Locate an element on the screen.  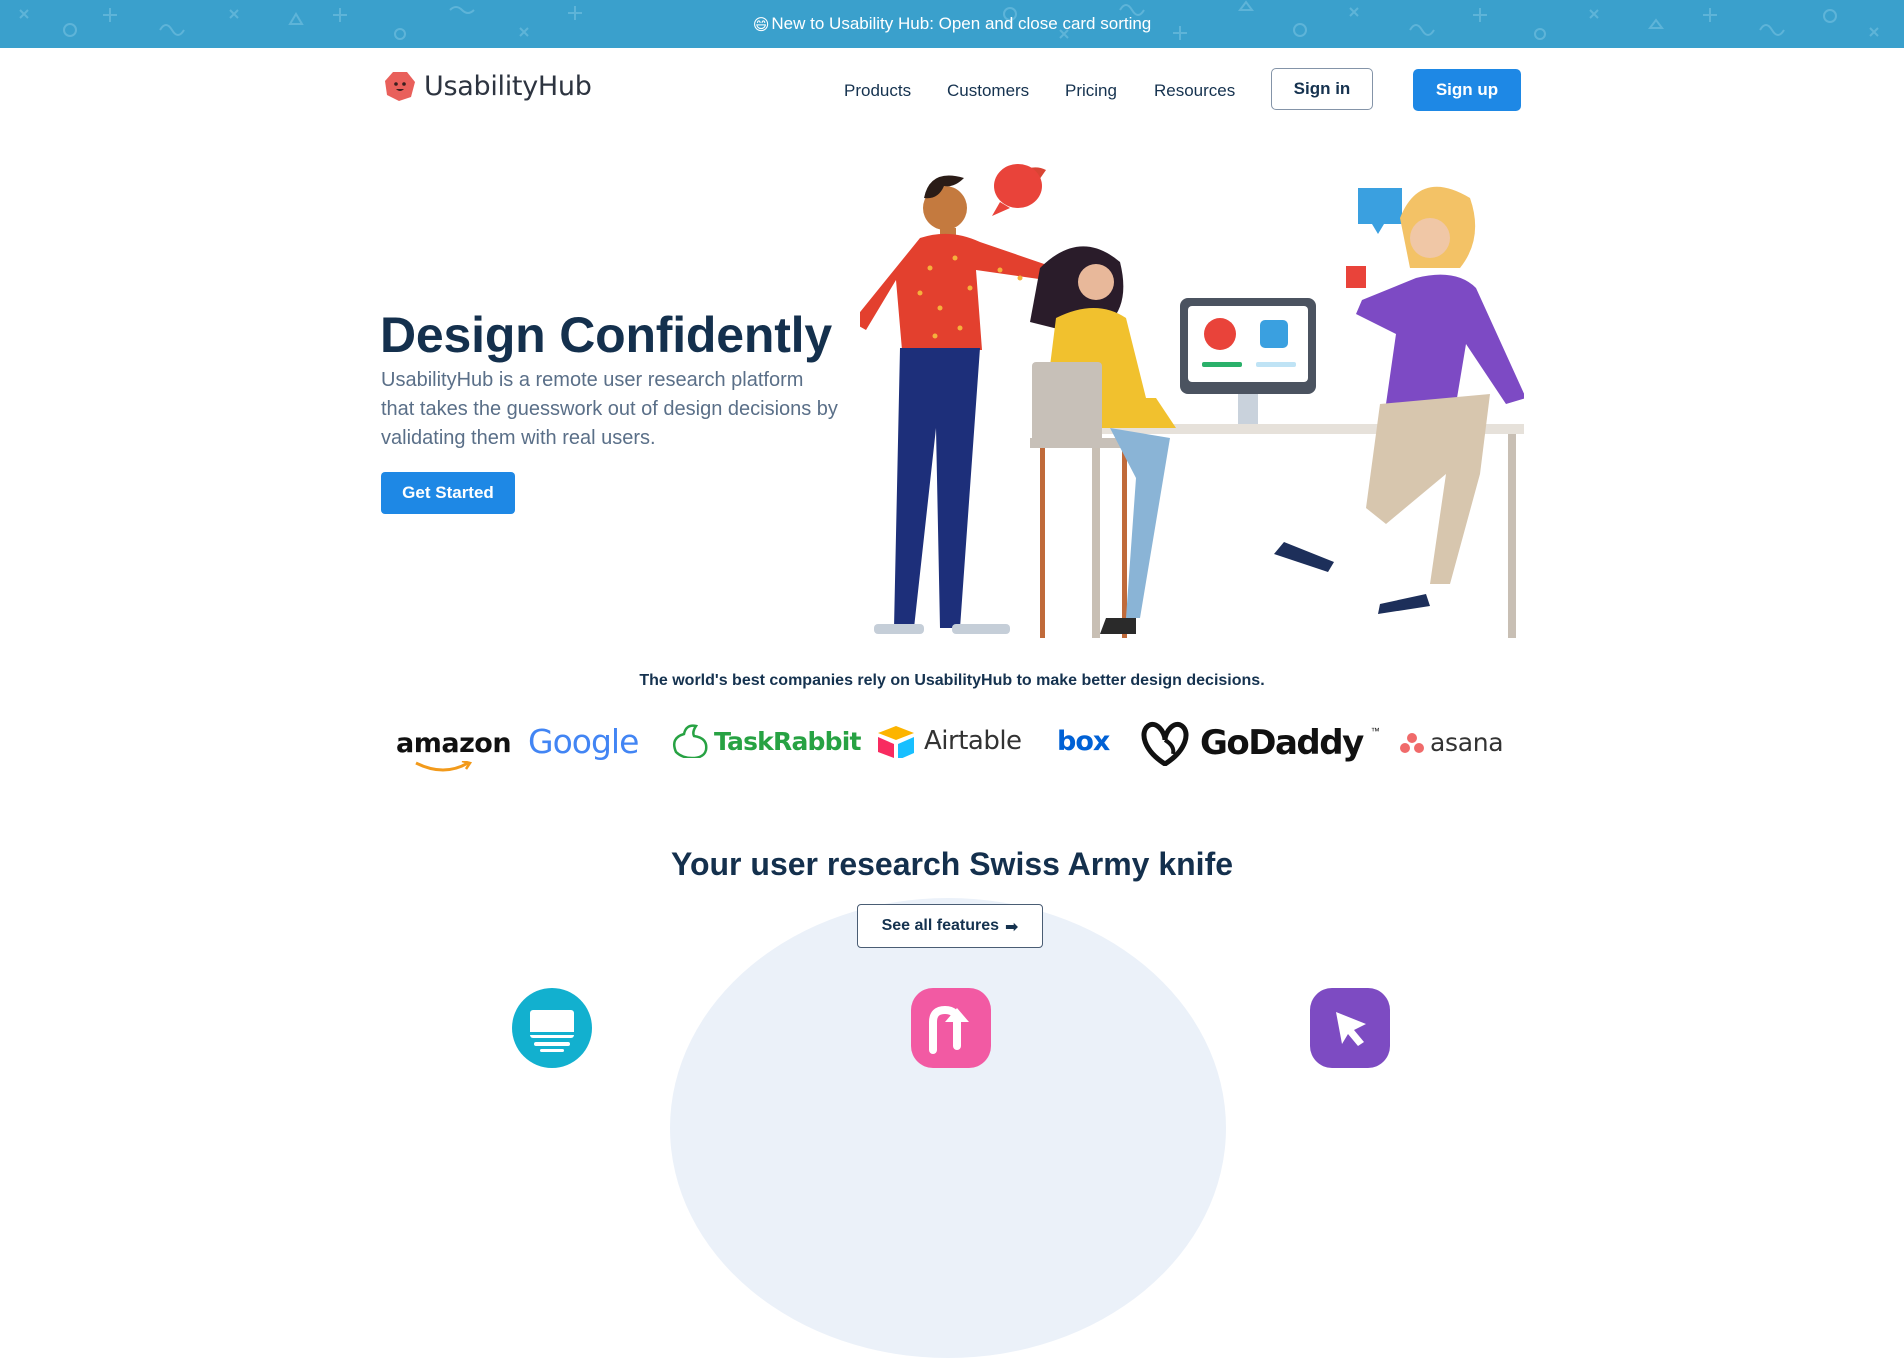
arrow-right-icon: ➡ is located at coordinates (1012, 926).